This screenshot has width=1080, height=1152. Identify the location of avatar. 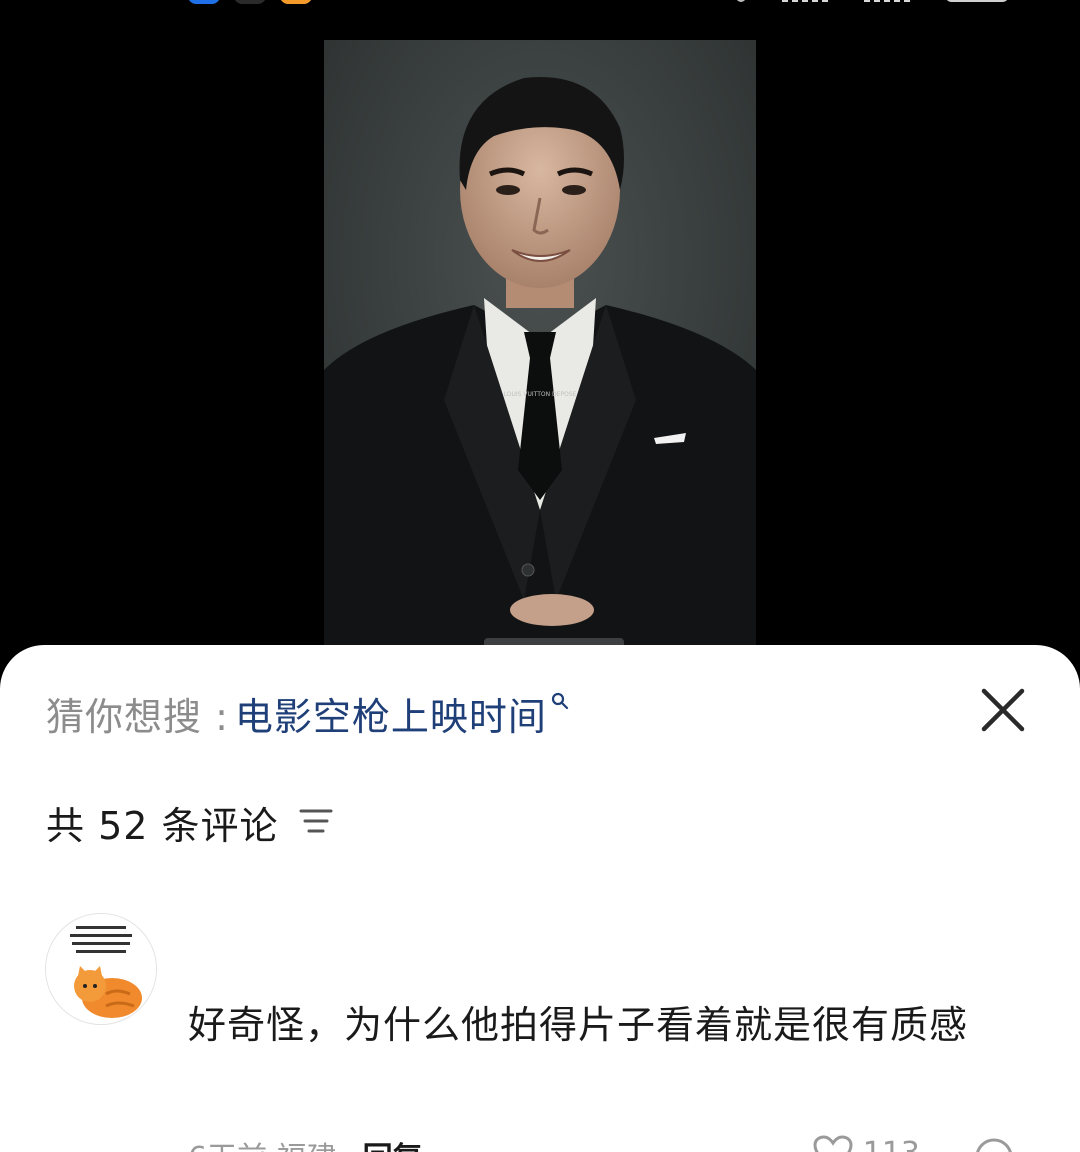
(101, 969).